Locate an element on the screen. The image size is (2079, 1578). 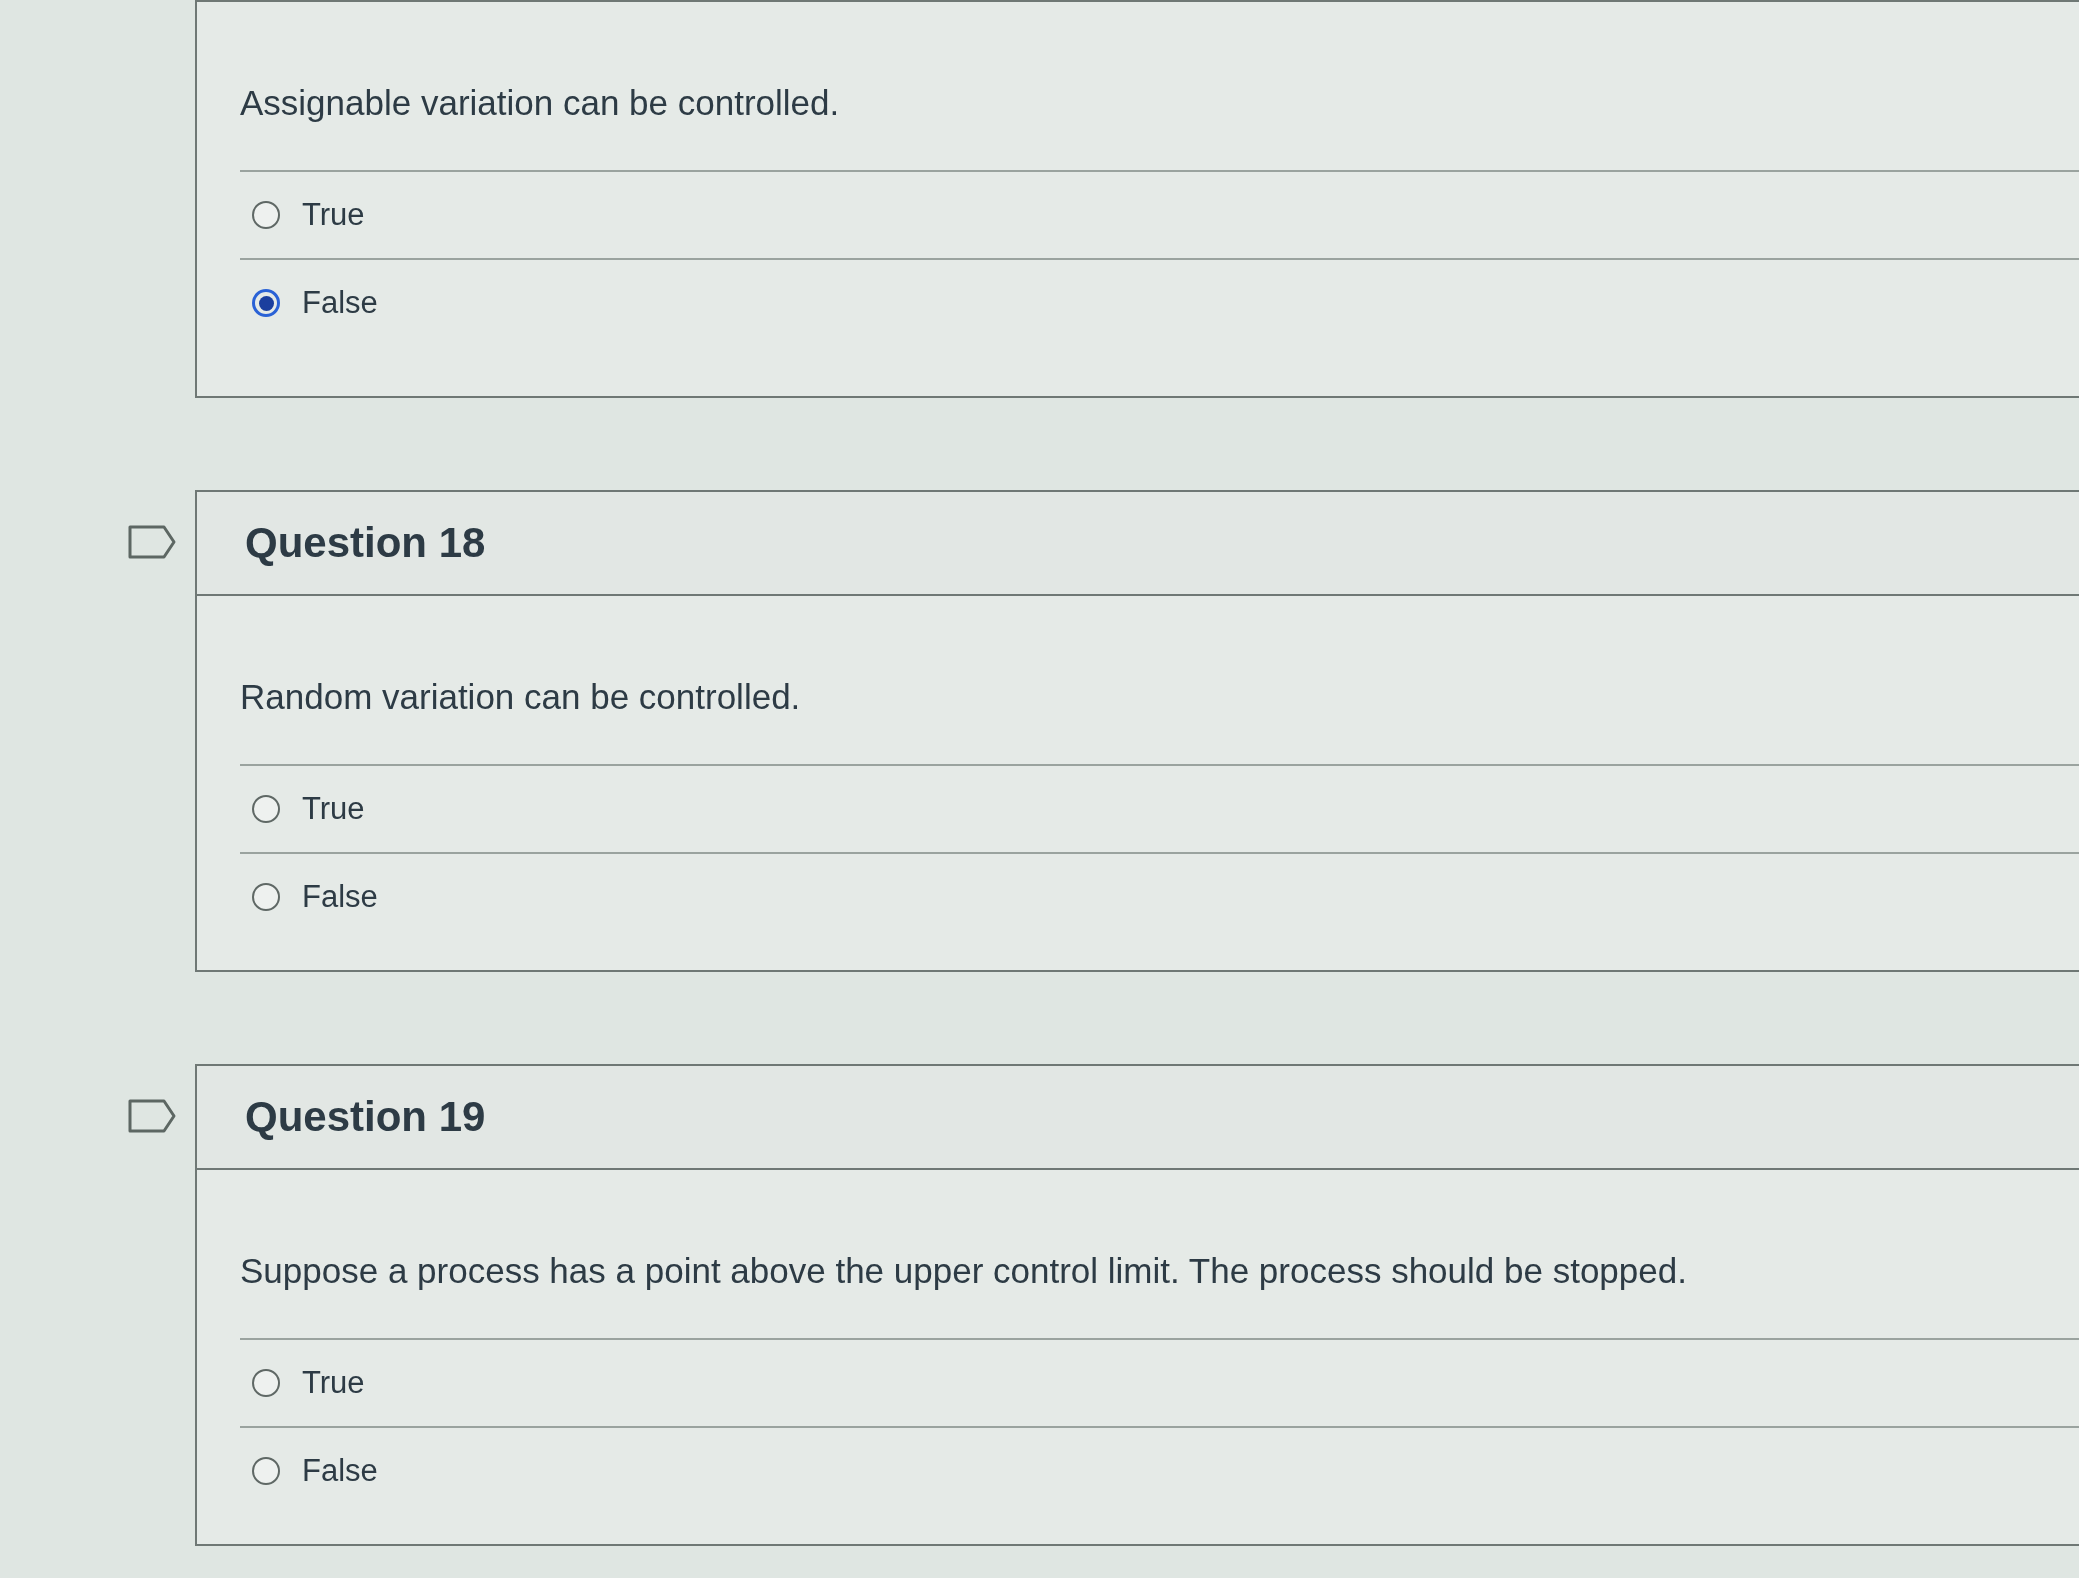
question-text: Random variation can be controlled. is located at coordinates (521, 697).